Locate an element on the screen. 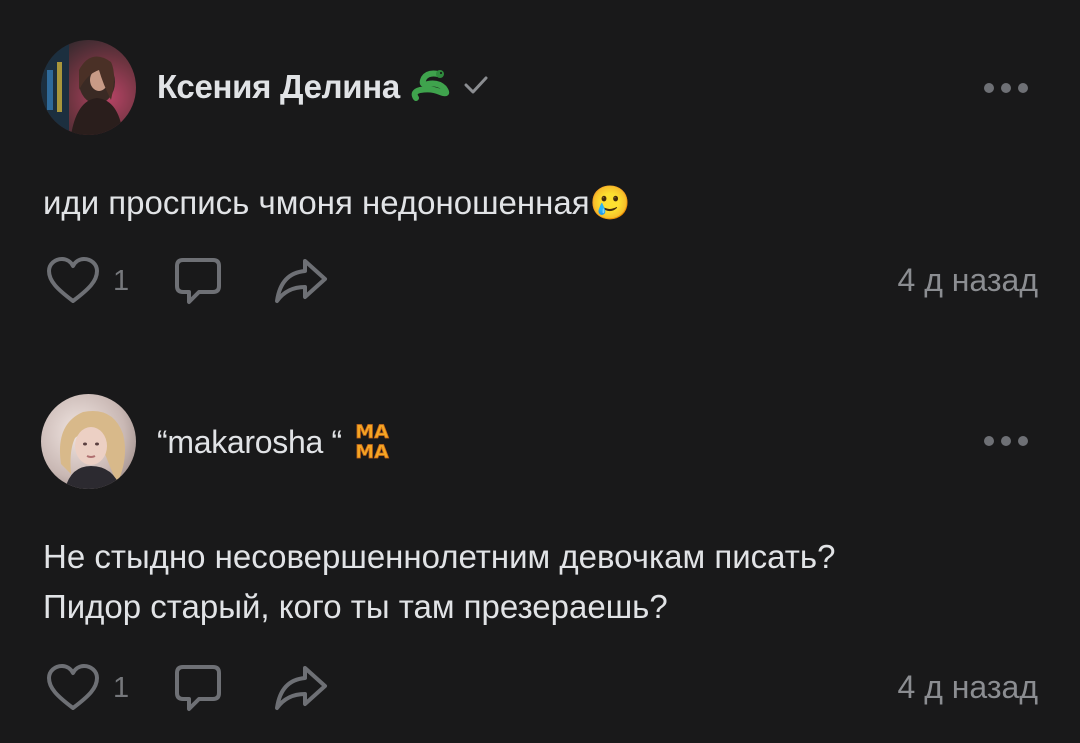 The width and height of the screenshot is (1080, 743). author-row: “makarosha “ МА МА is located at coordinates (274, 441).